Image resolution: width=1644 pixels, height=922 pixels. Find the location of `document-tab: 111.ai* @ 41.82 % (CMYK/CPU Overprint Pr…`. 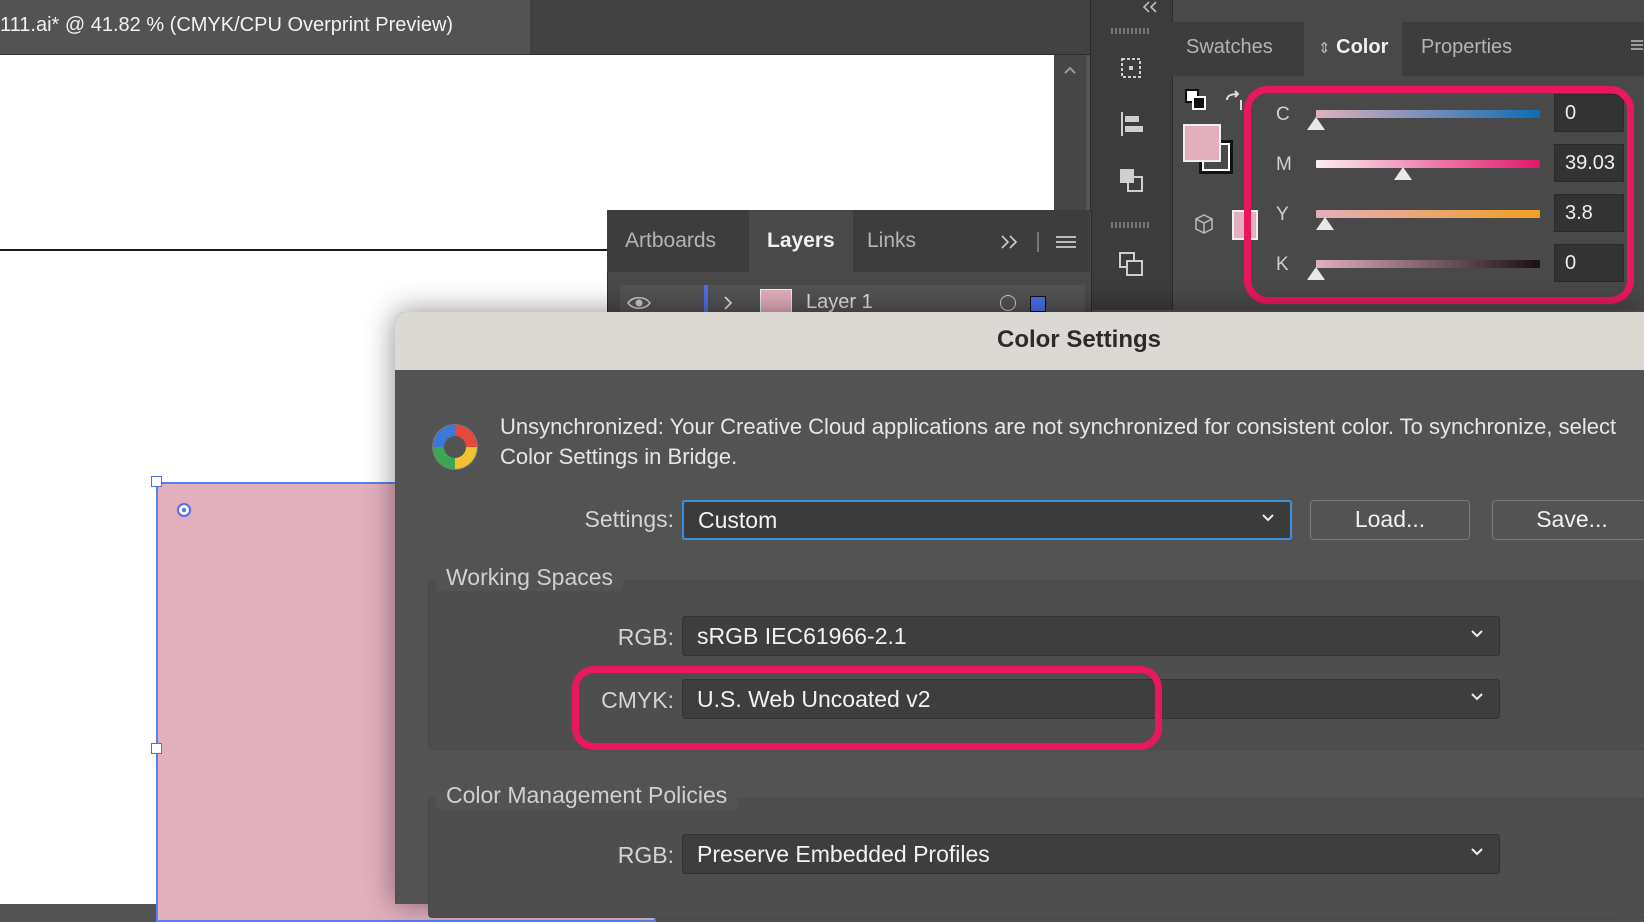

document-tab: 111.ai* @ 41.82 % (CMYK/CPU Overprint Pr… is located at coordinates (265, 27).